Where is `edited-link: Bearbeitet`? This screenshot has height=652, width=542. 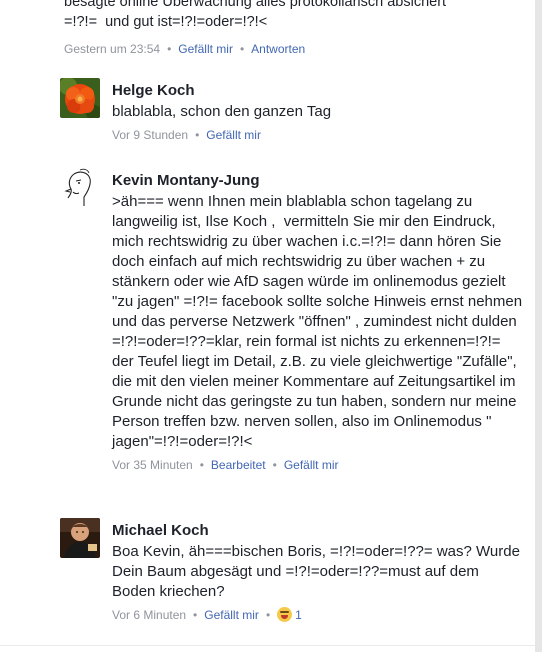 edited-link: Bearbeitet is located at coordinates (238, 465).